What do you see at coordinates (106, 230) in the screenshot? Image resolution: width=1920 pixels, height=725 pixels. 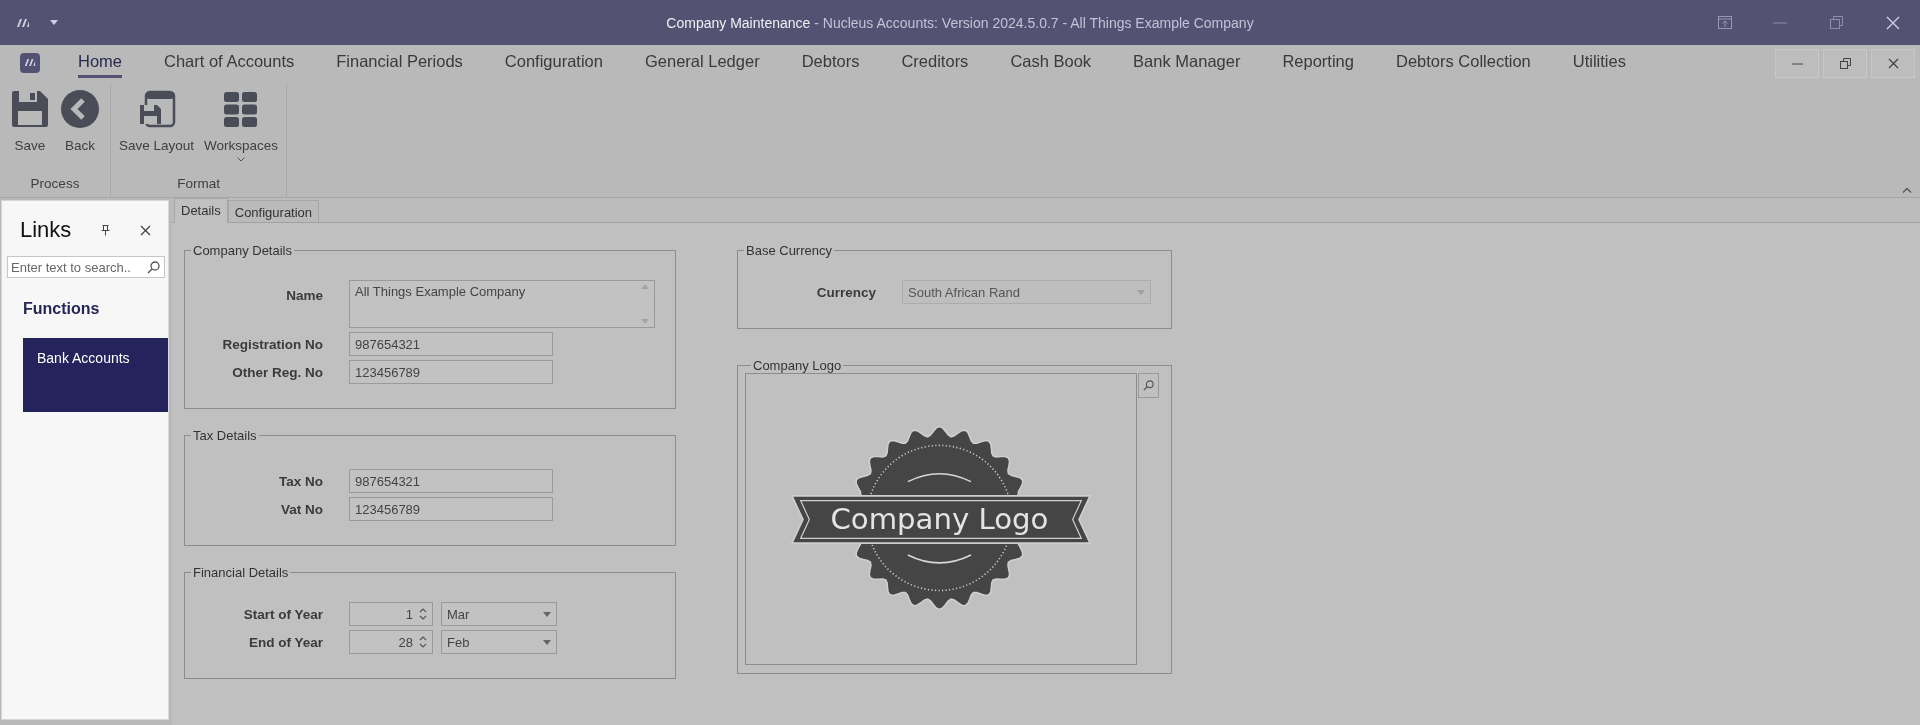 I see `pin-icon` at bounding box center [106, 230].